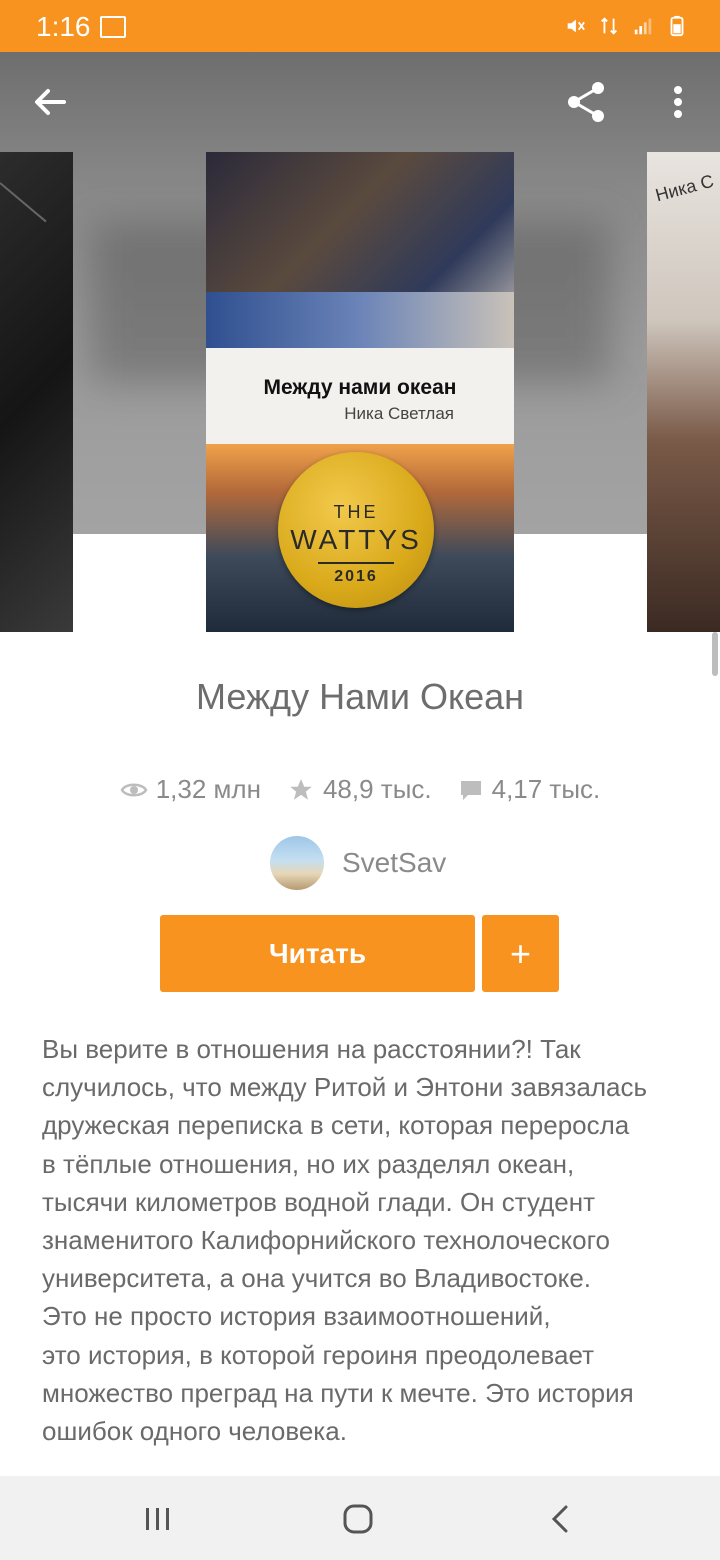  I want to click on cover-photo-bed, so click(360, 322).